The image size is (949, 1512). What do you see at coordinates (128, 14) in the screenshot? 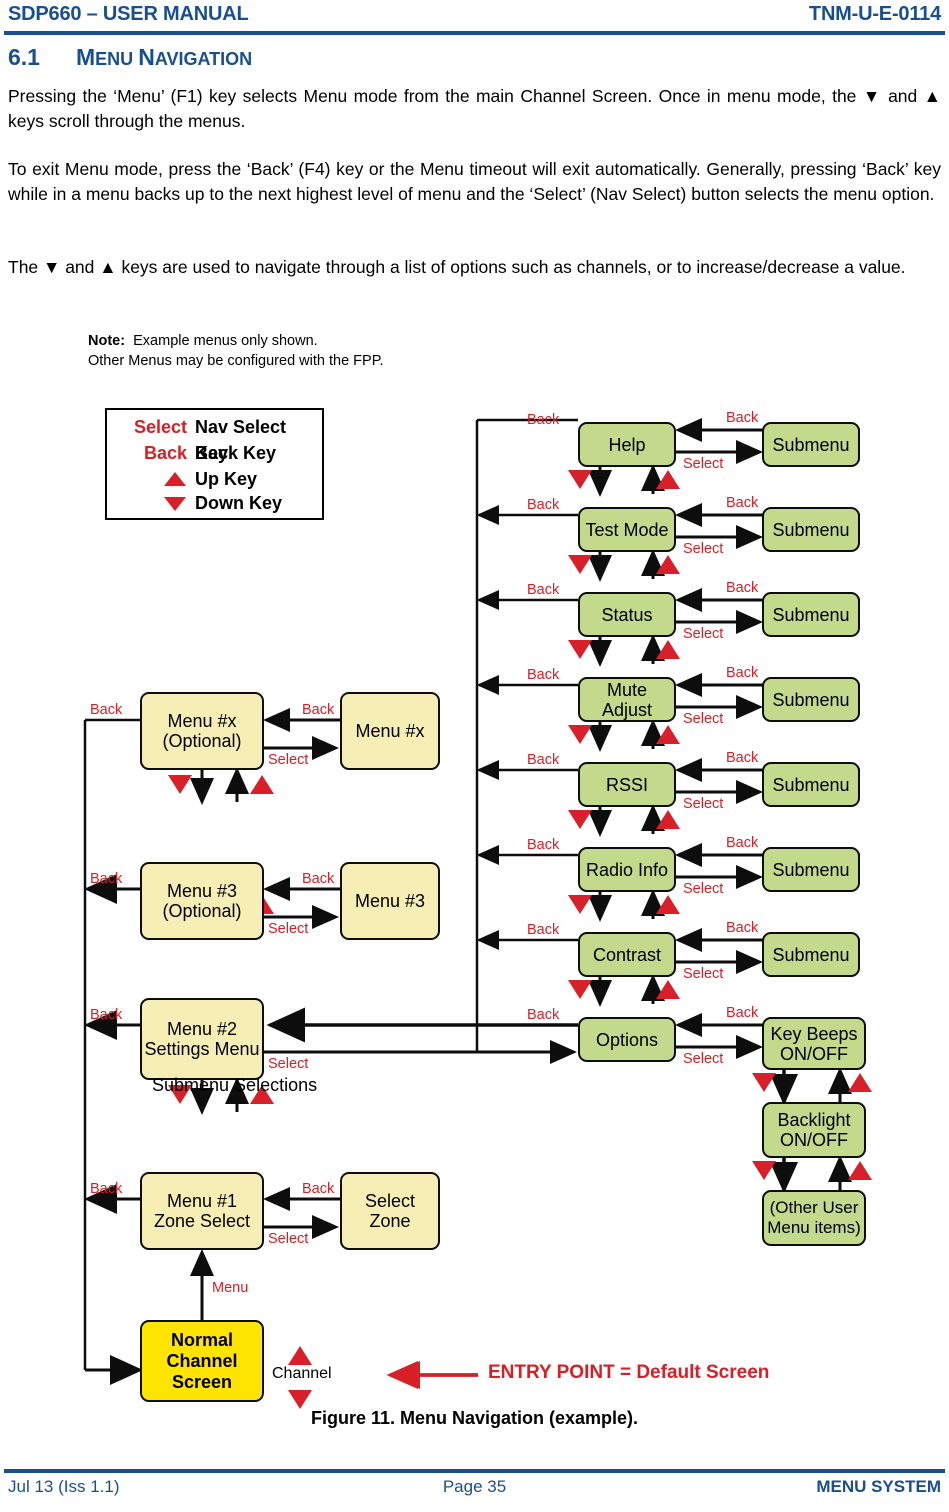
I see `header-title-left: SDP660 – USER MANUAL` at bounding box center [128, 14].